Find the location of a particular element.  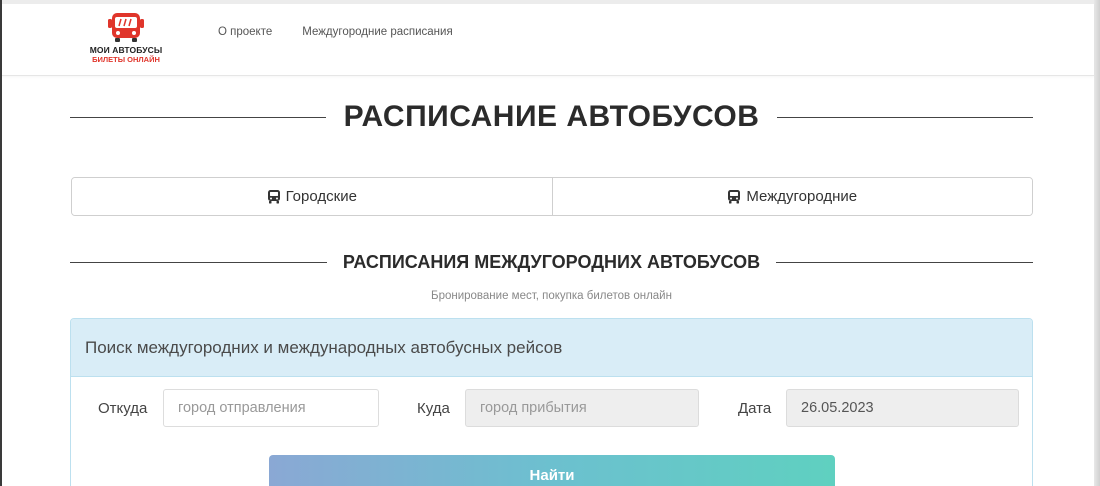

section-title-row: РАСПИСАНИЯ МЕЖДУГОРОДНИХ АВТОБУСОВ is located at coordinates (551, 262).